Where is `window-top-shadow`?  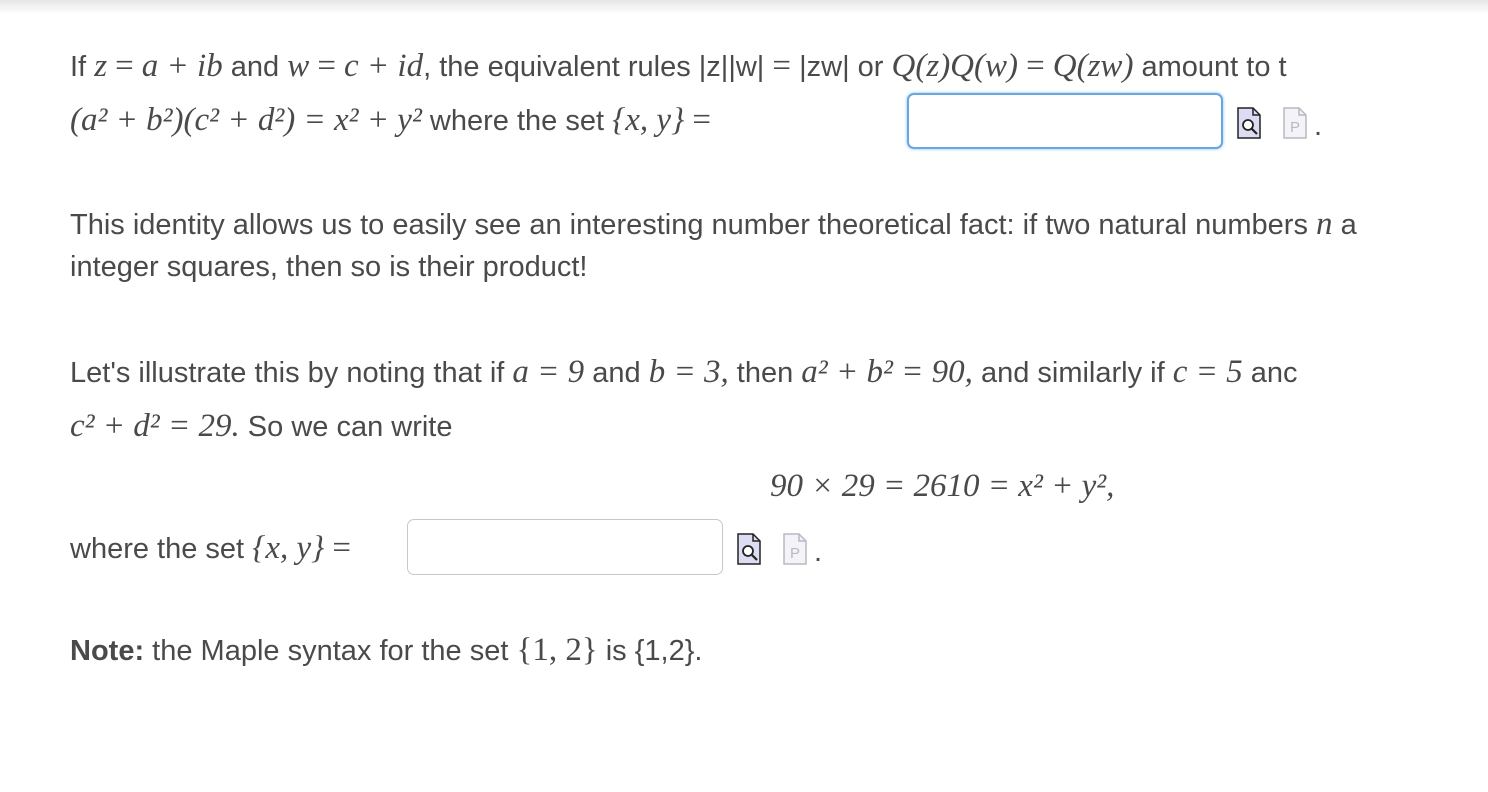
window-top-shadow is located at coordinates (744, 7).